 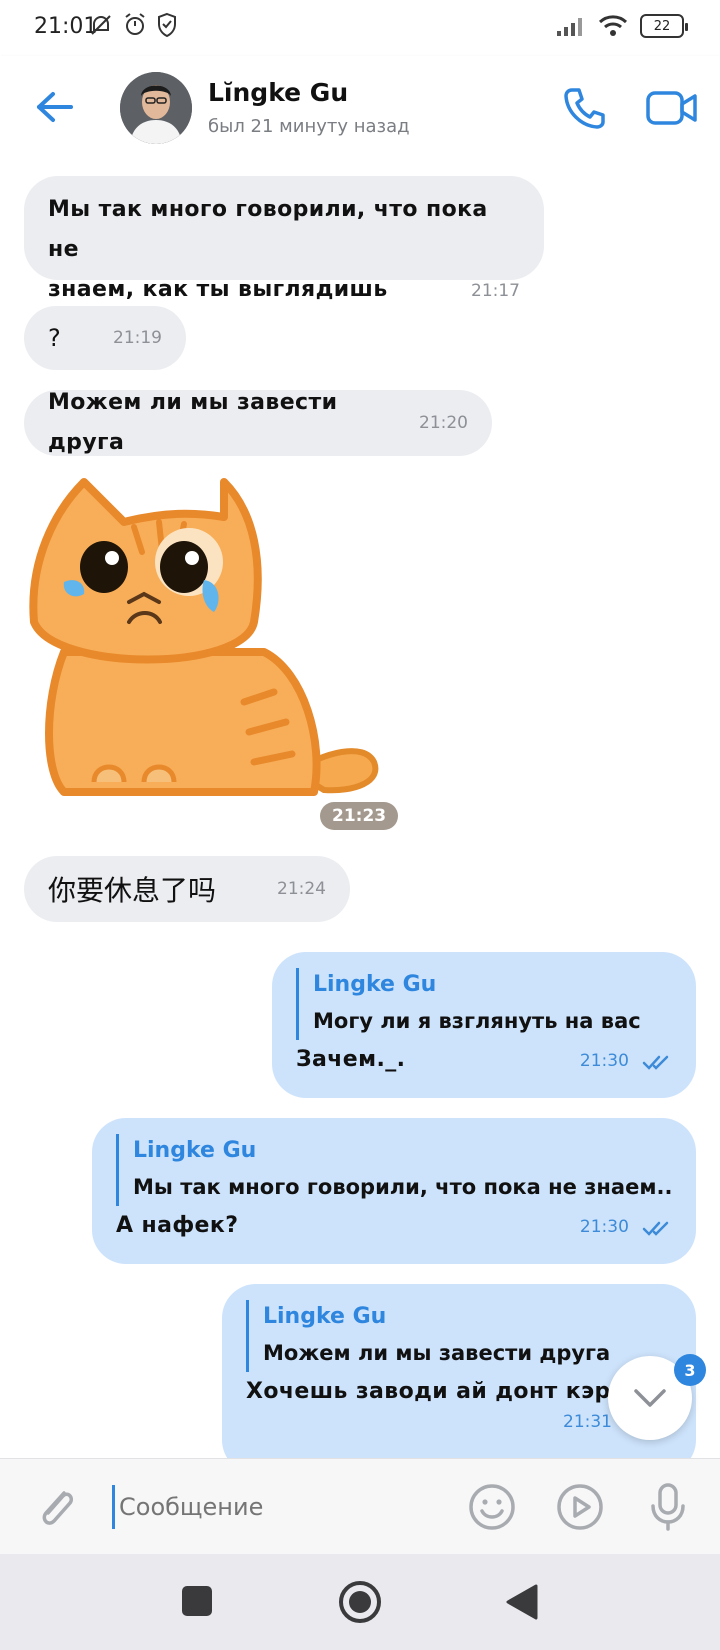 I want to click on message-time: 21:17, so click(x=495, y=291).